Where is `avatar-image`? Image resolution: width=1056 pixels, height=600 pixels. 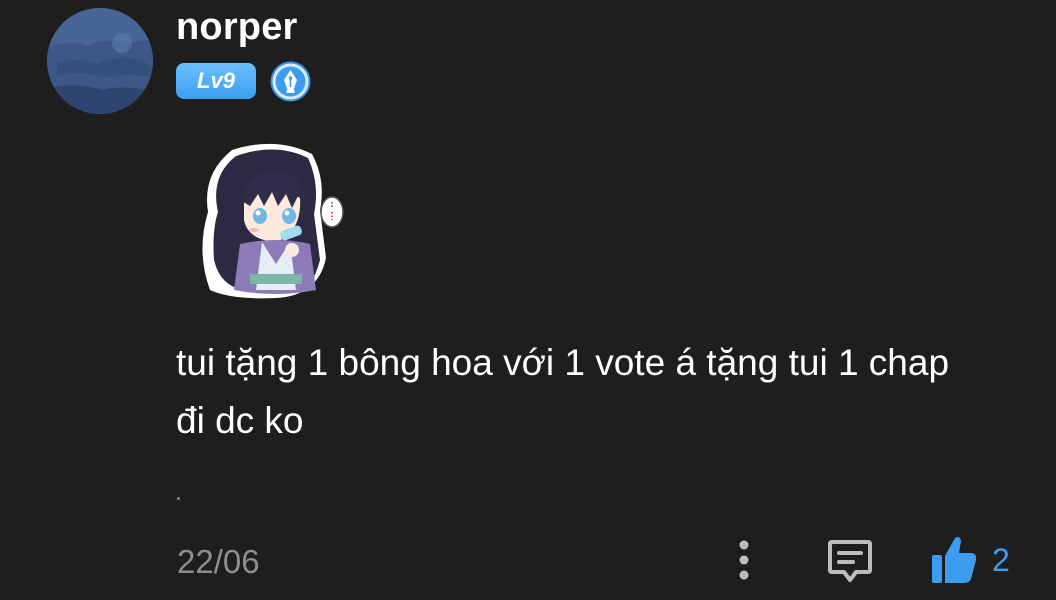 avatar-image is located at coordinates (100, 61).